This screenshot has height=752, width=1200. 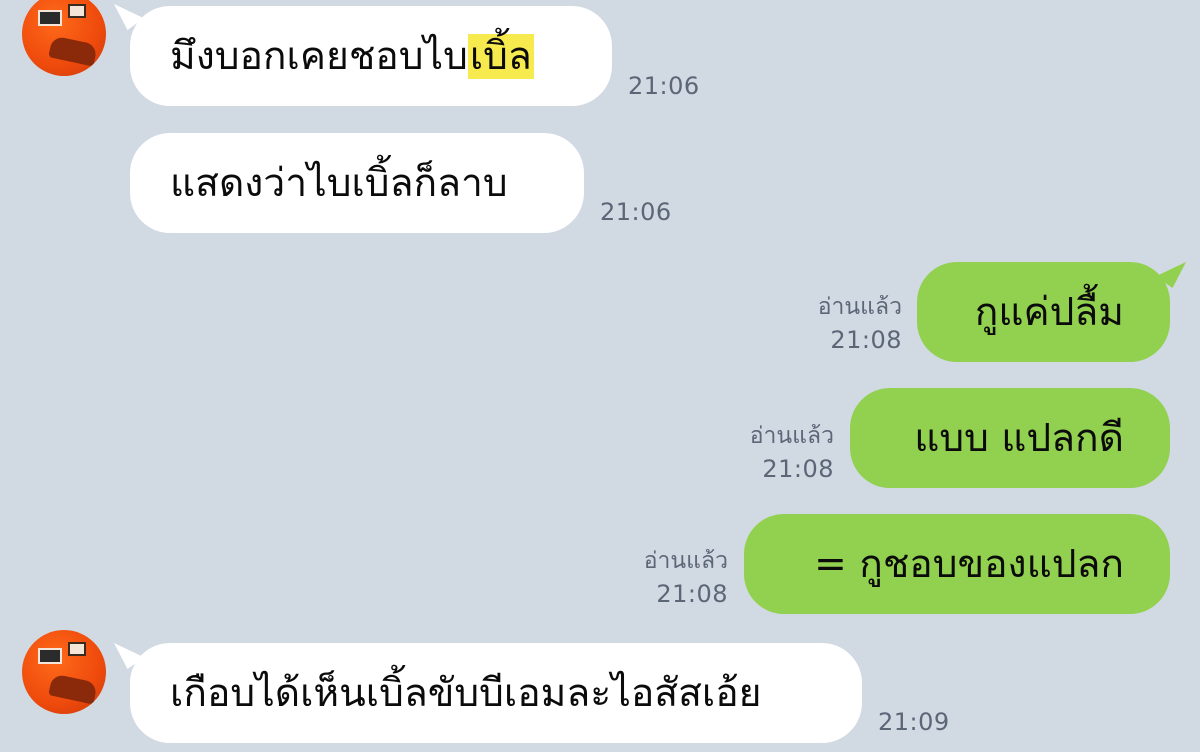 I want to click on message-bubble-incoming: มึงบอกเคยชอบไบเบิ้ล, so click(x=371, y=56).